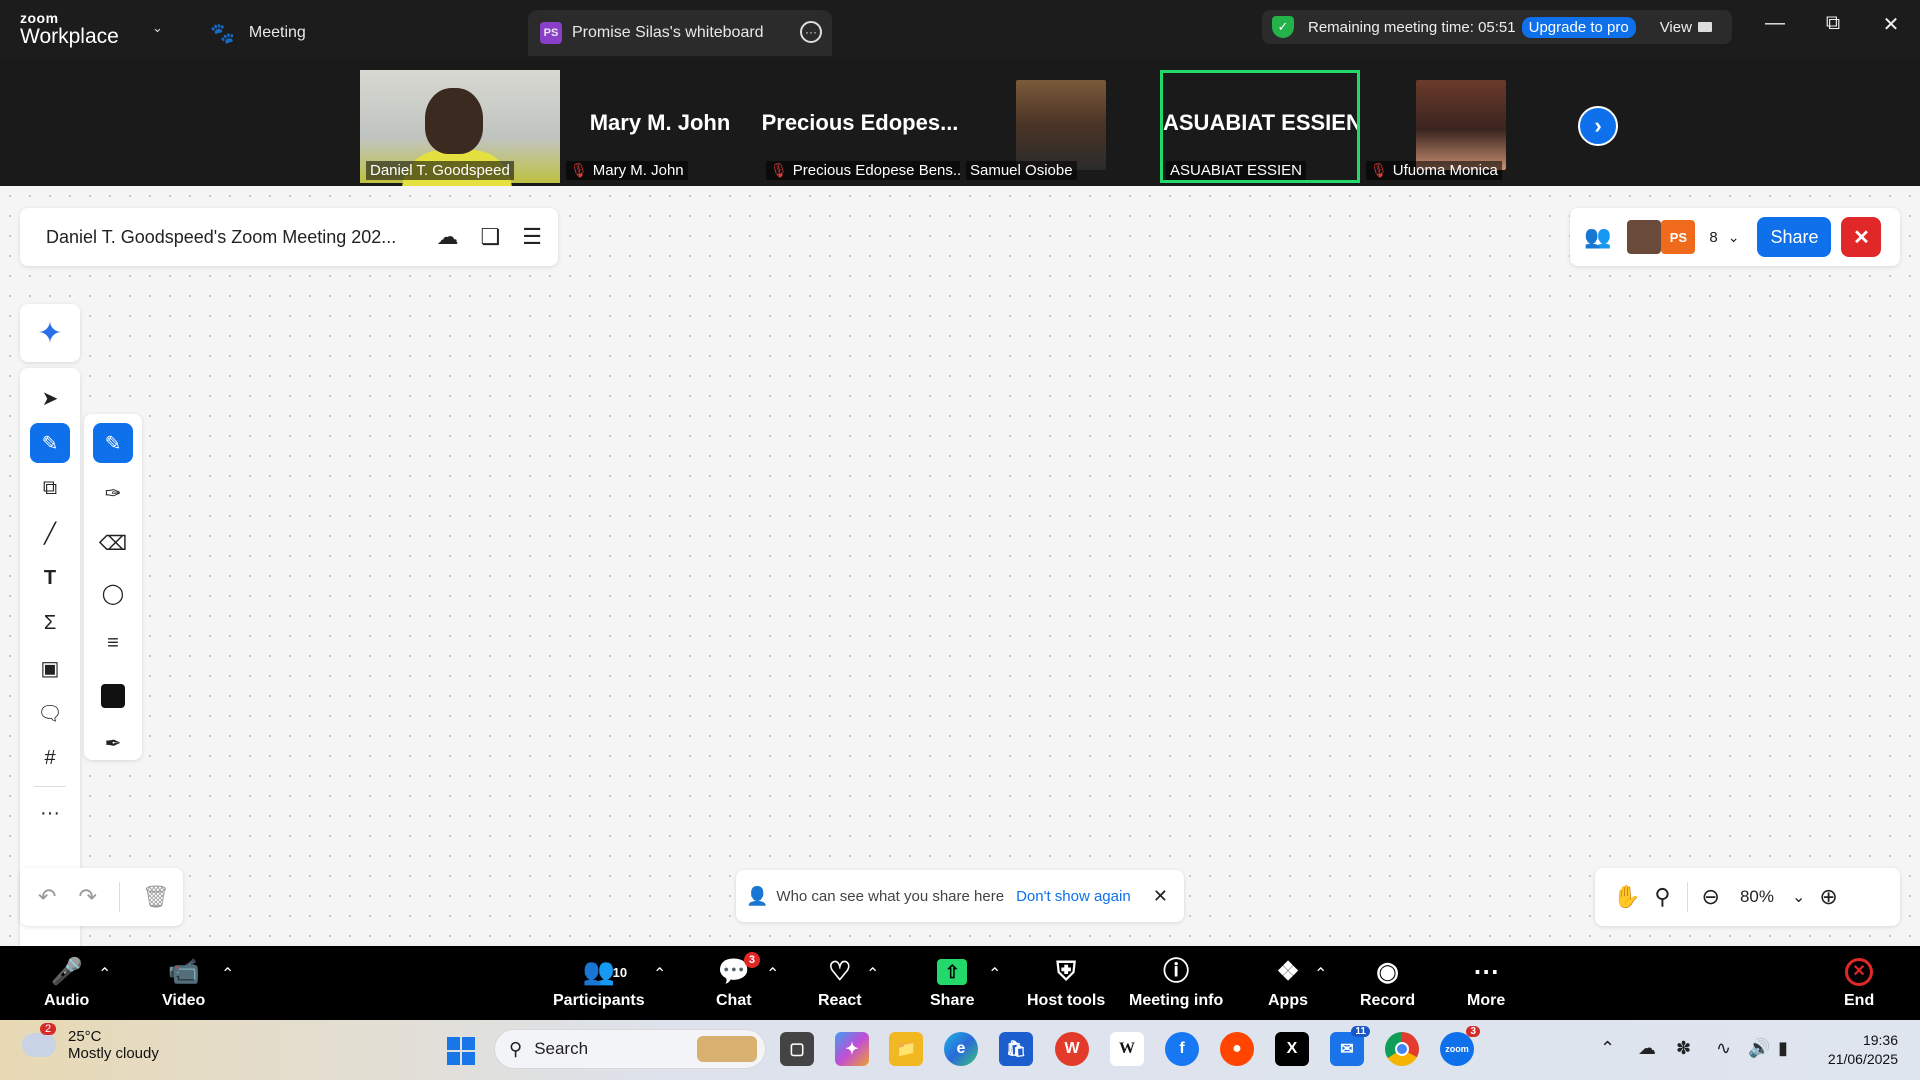  What do you see at coordinates (680, 33) in the screenshot?
I see `tab-whiteboard: PS Promise Silas's whiteboard ···` at bounding box center [680, 33].